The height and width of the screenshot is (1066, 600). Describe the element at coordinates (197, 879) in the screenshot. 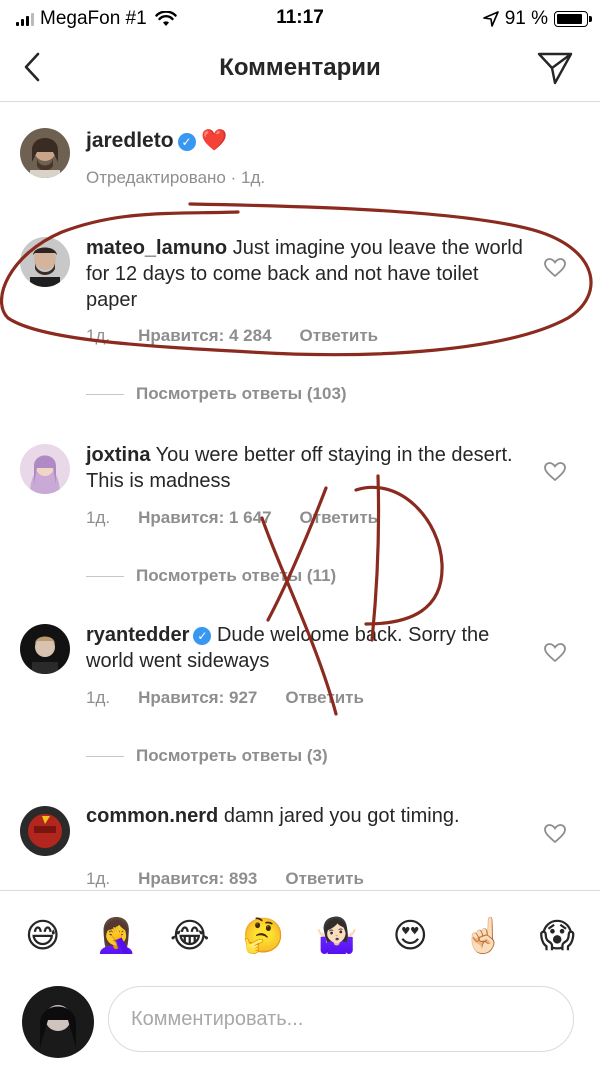

I see `likes-count: Нравится: 893` at that location.